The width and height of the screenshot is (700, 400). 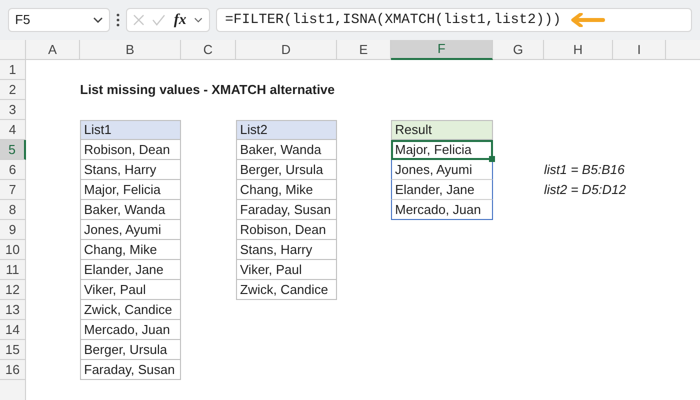 I want to click on formula-bar: =FILTER(list1,ISNA(XMATCH(list1,list2))), so click(x=454, y=20).